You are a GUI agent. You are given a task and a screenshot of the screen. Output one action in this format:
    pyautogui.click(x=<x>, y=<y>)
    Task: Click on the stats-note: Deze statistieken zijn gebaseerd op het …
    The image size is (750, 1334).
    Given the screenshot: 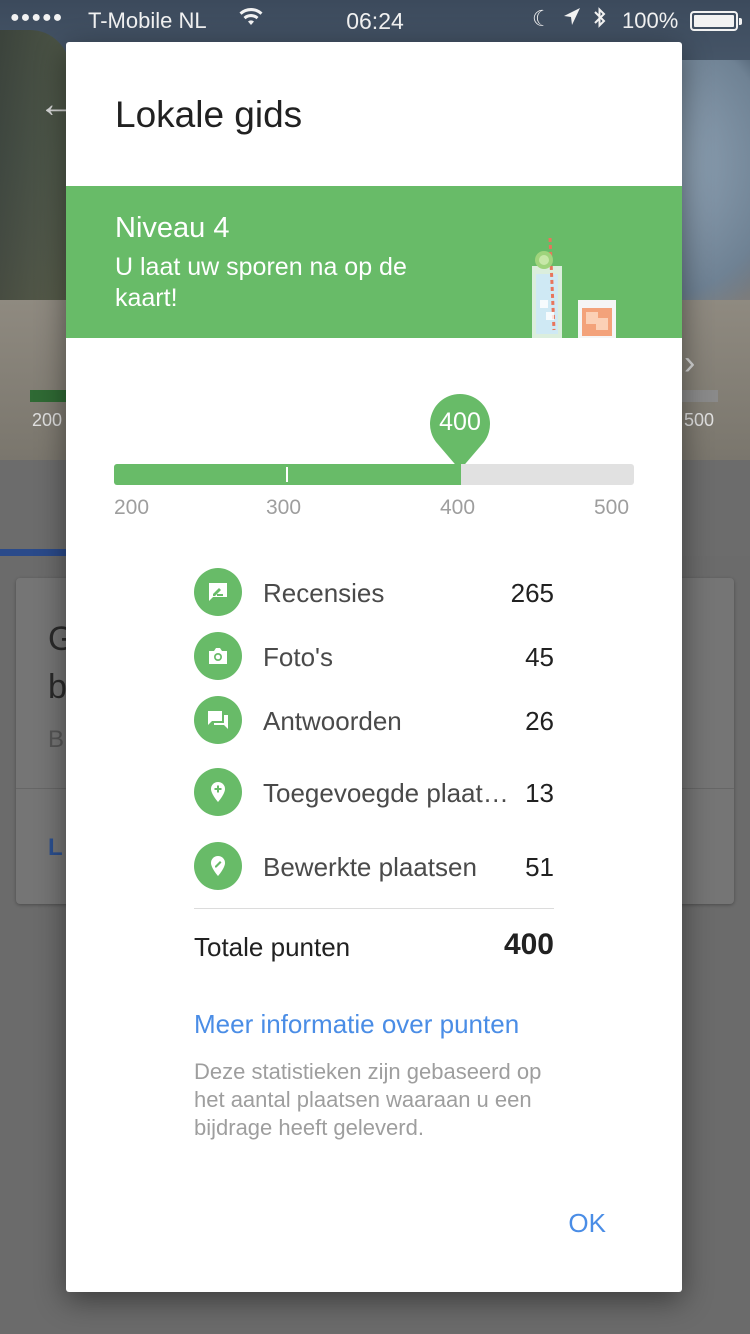 What is the action you would take?
    pyautogui.click(x=368, y=1099)
    